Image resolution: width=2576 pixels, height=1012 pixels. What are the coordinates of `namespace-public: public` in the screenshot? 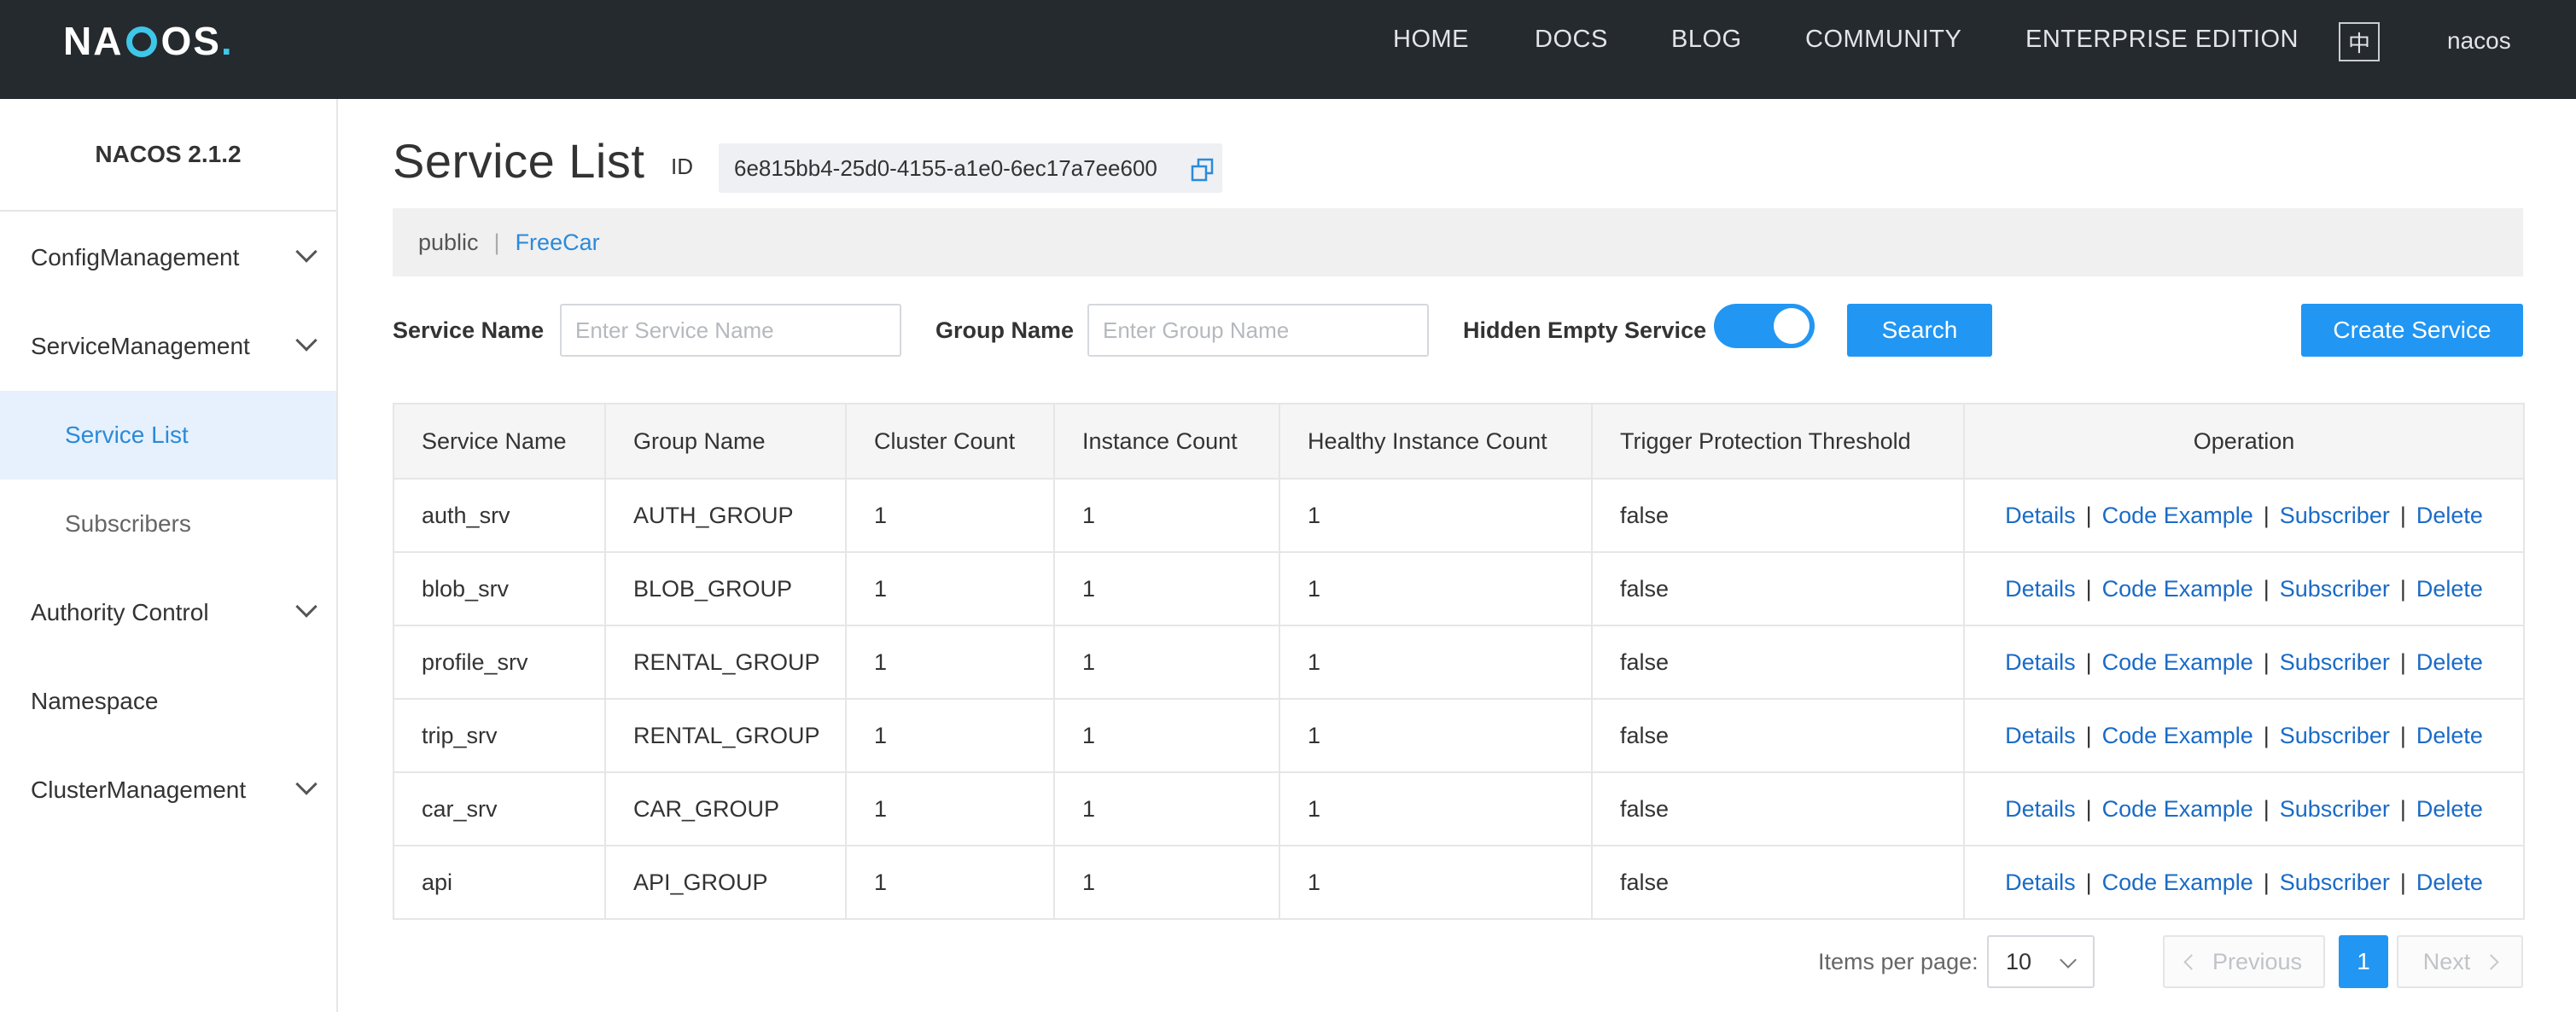 It's located at (448, 243).